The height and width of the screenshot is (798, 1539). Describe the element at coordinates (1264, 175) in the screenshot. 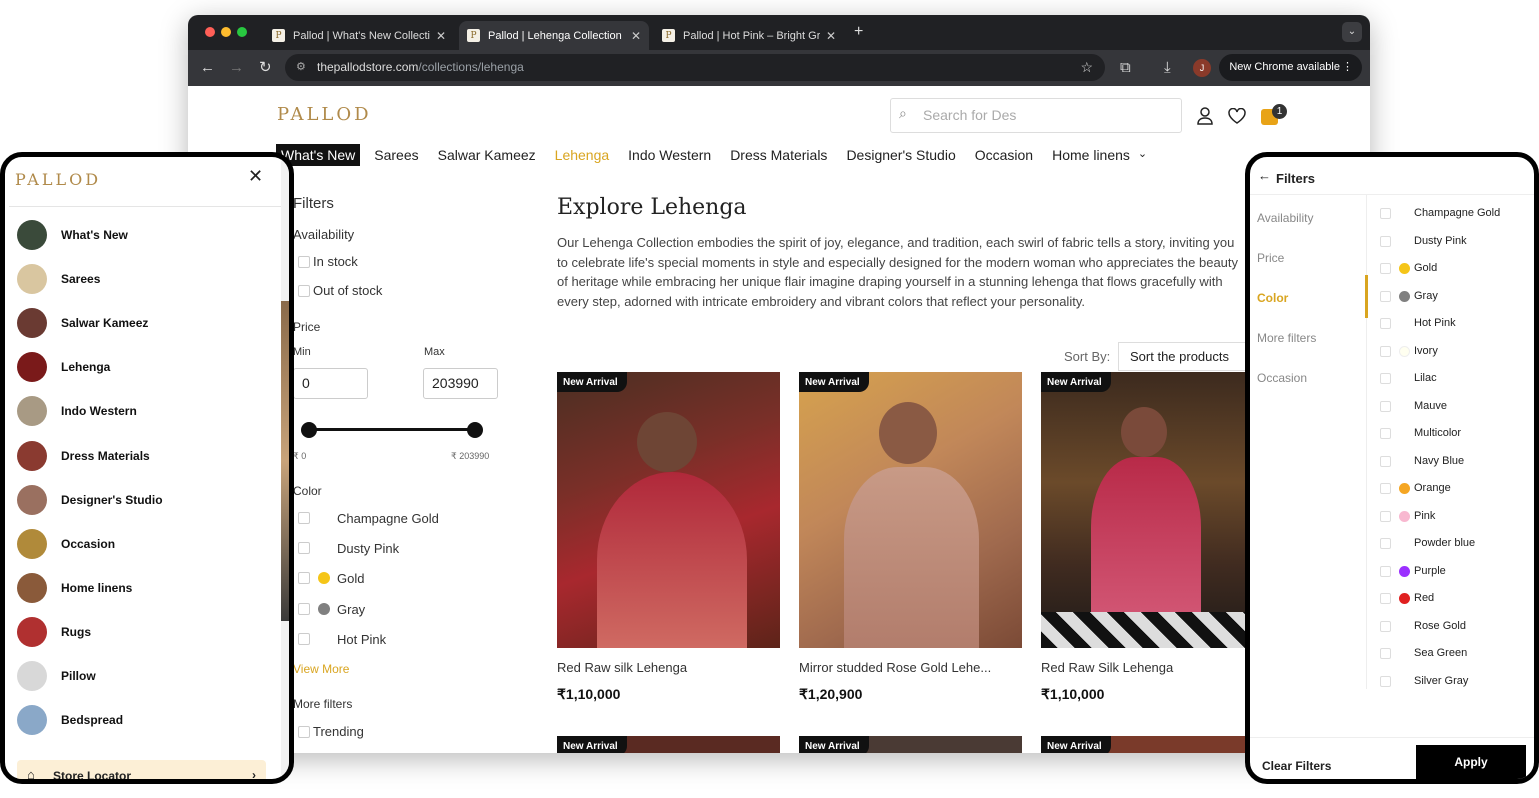

I see `back-arrow-icon: ←` at that location.